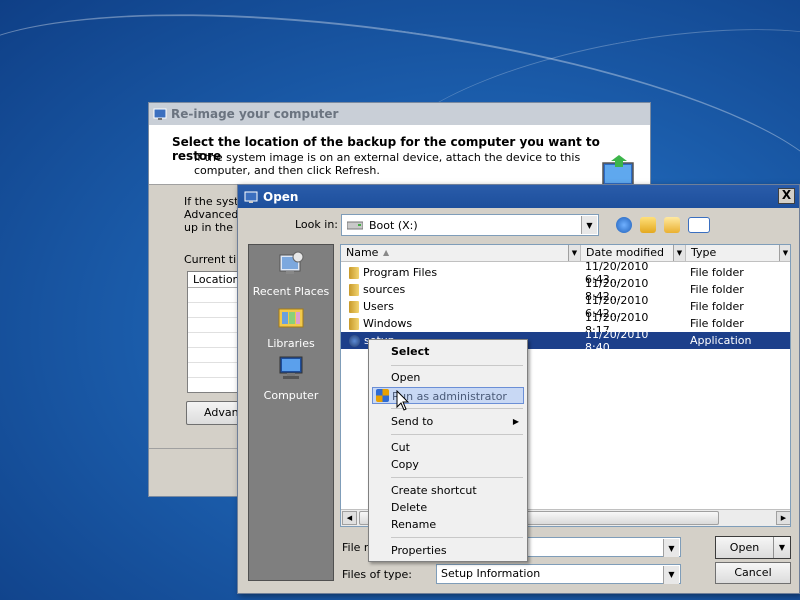 This screenshot has width=800, height=600. I want to click on dialog-toolbar, so click(663, 225).